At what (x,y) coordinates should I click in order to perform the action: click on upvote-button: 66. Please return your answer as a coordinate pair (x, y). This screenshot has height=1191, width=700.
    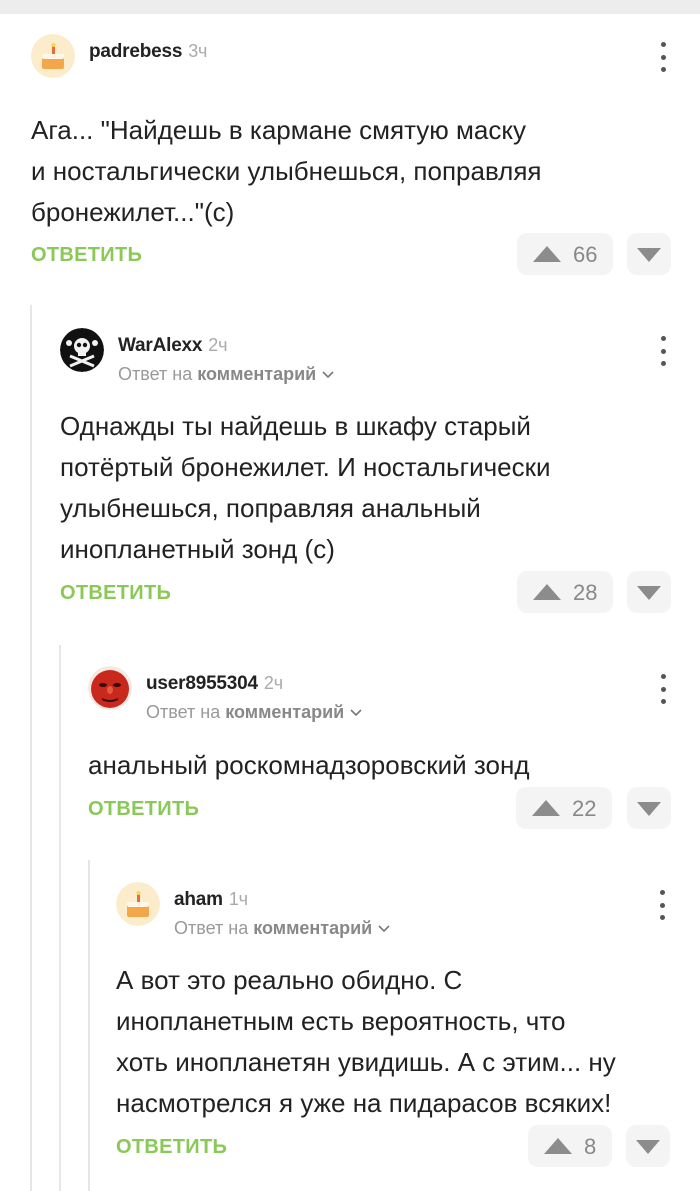
    Looking at the image, I should click on (565, 254).